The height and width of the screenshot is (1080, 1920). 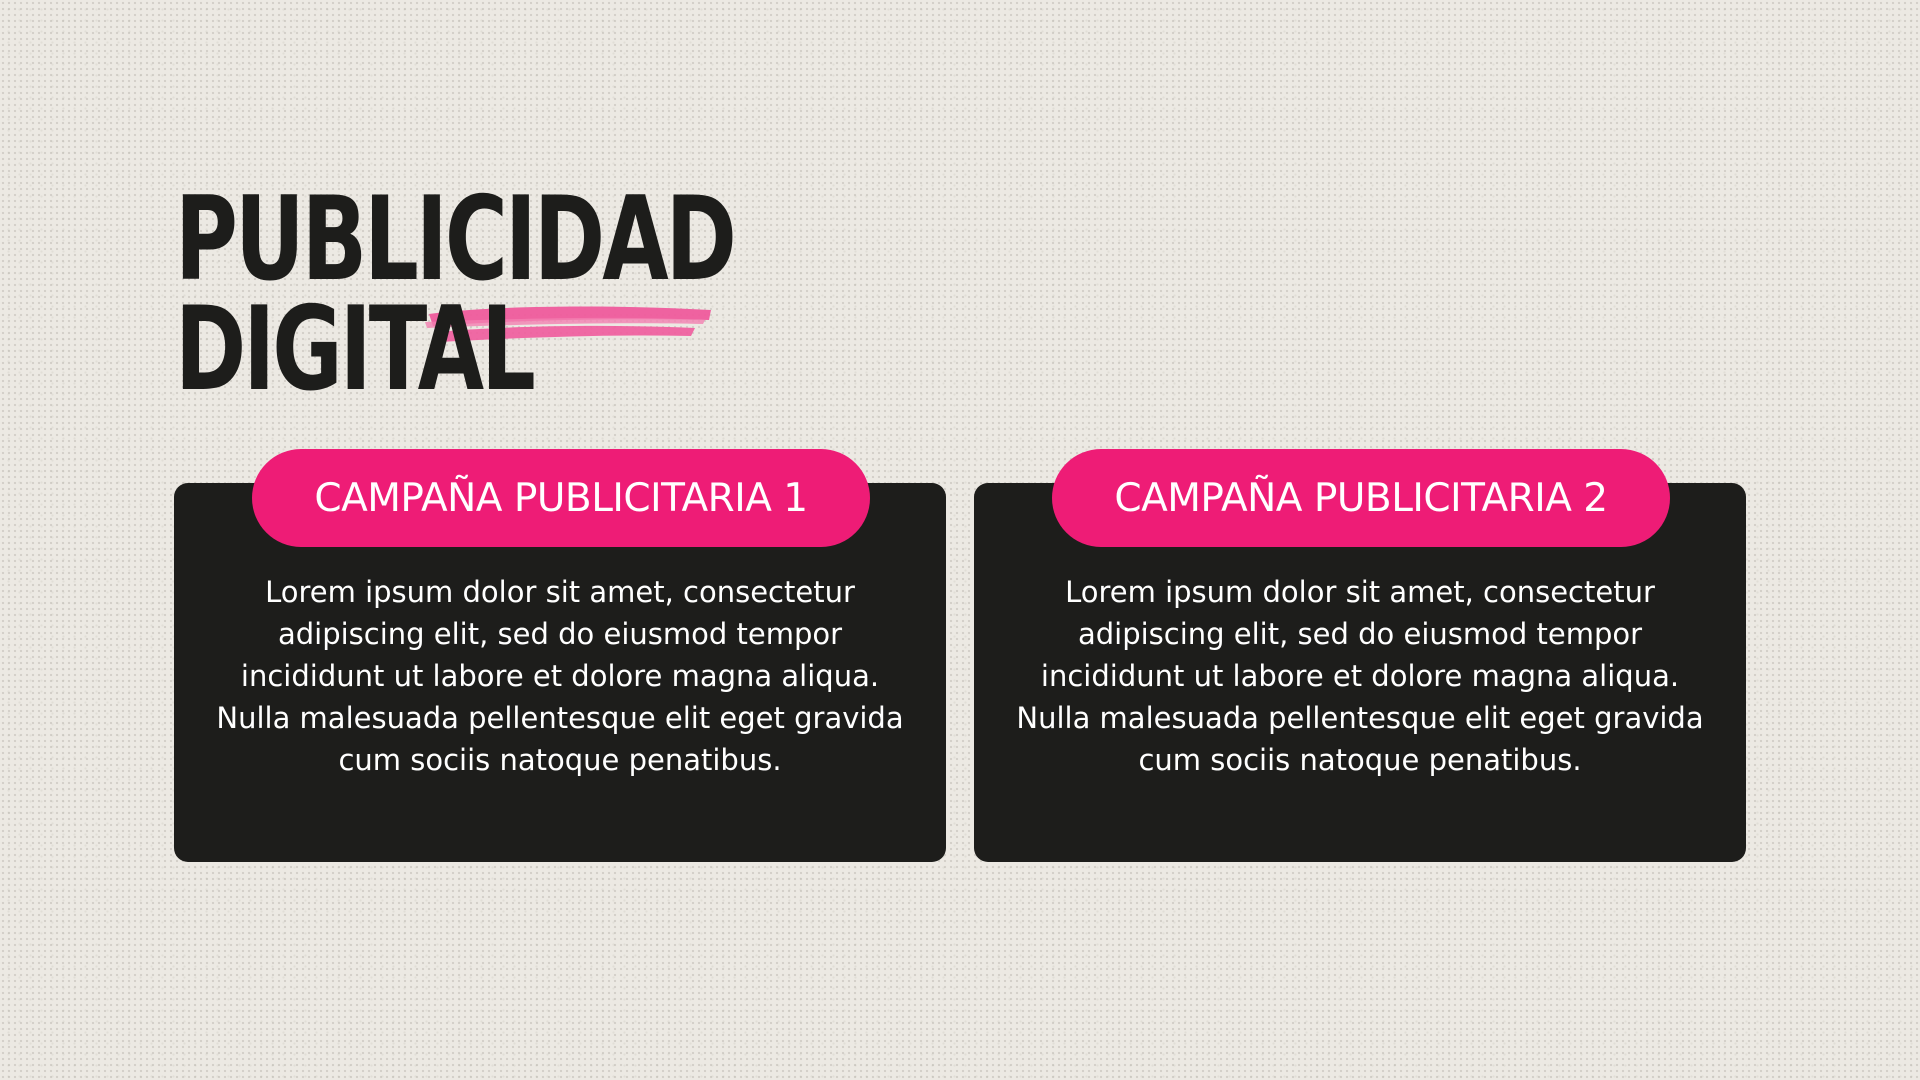 I want to click on title-line-2: DIGITAL, so click(x=355, y=349).